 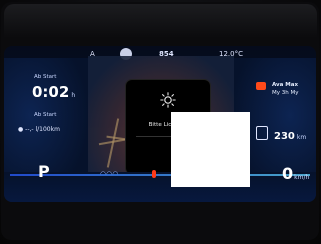 I want to click on range-unit: km, so click(x=301, y=137).